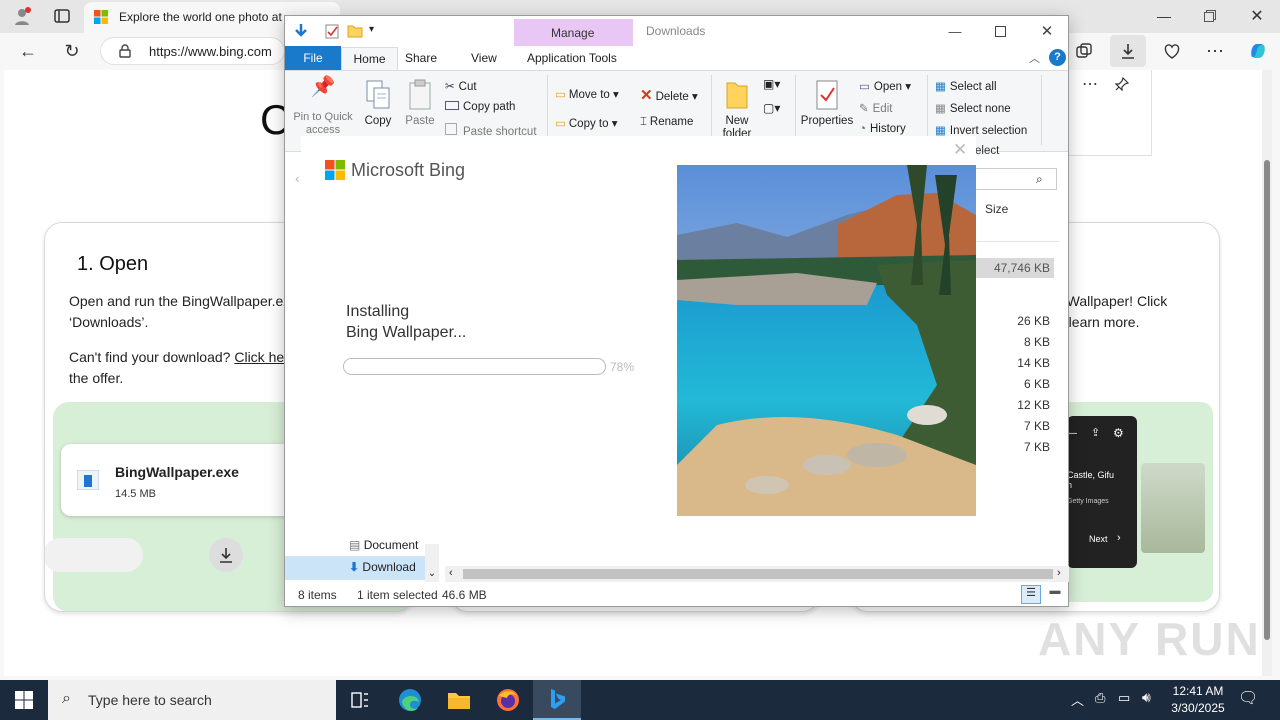 The image size is (1280, 720). Describe the element at coordinates (22, 16) in the screenshot. I see `profile-icon` at that location.